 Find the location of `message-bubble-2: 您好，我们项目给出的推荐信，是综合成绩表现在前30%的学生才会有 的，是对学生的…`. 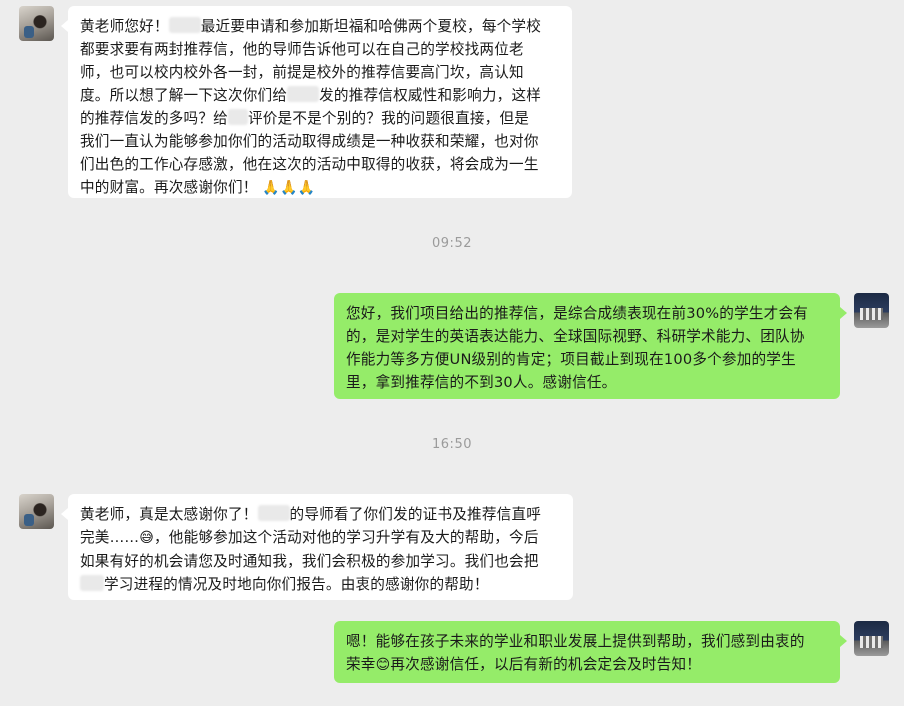

message-bubble-2: 您好，我们项目给出的推荐信，是综合成绩表现在前30%的学生才会有 的，是对学生的… is located at coordinates (590, 346).